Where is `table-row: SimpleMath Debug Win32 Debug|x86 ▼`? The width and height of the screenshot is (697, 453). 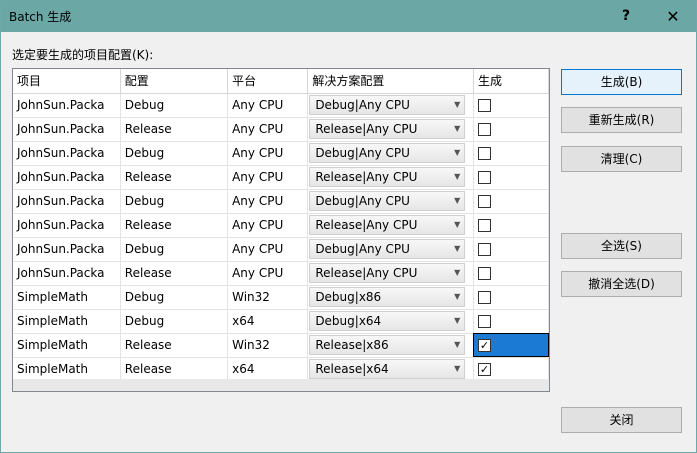
table-row: SimpleMath Debug Win32 Debug|x86 ▼ is located at coordinates (281, 297).